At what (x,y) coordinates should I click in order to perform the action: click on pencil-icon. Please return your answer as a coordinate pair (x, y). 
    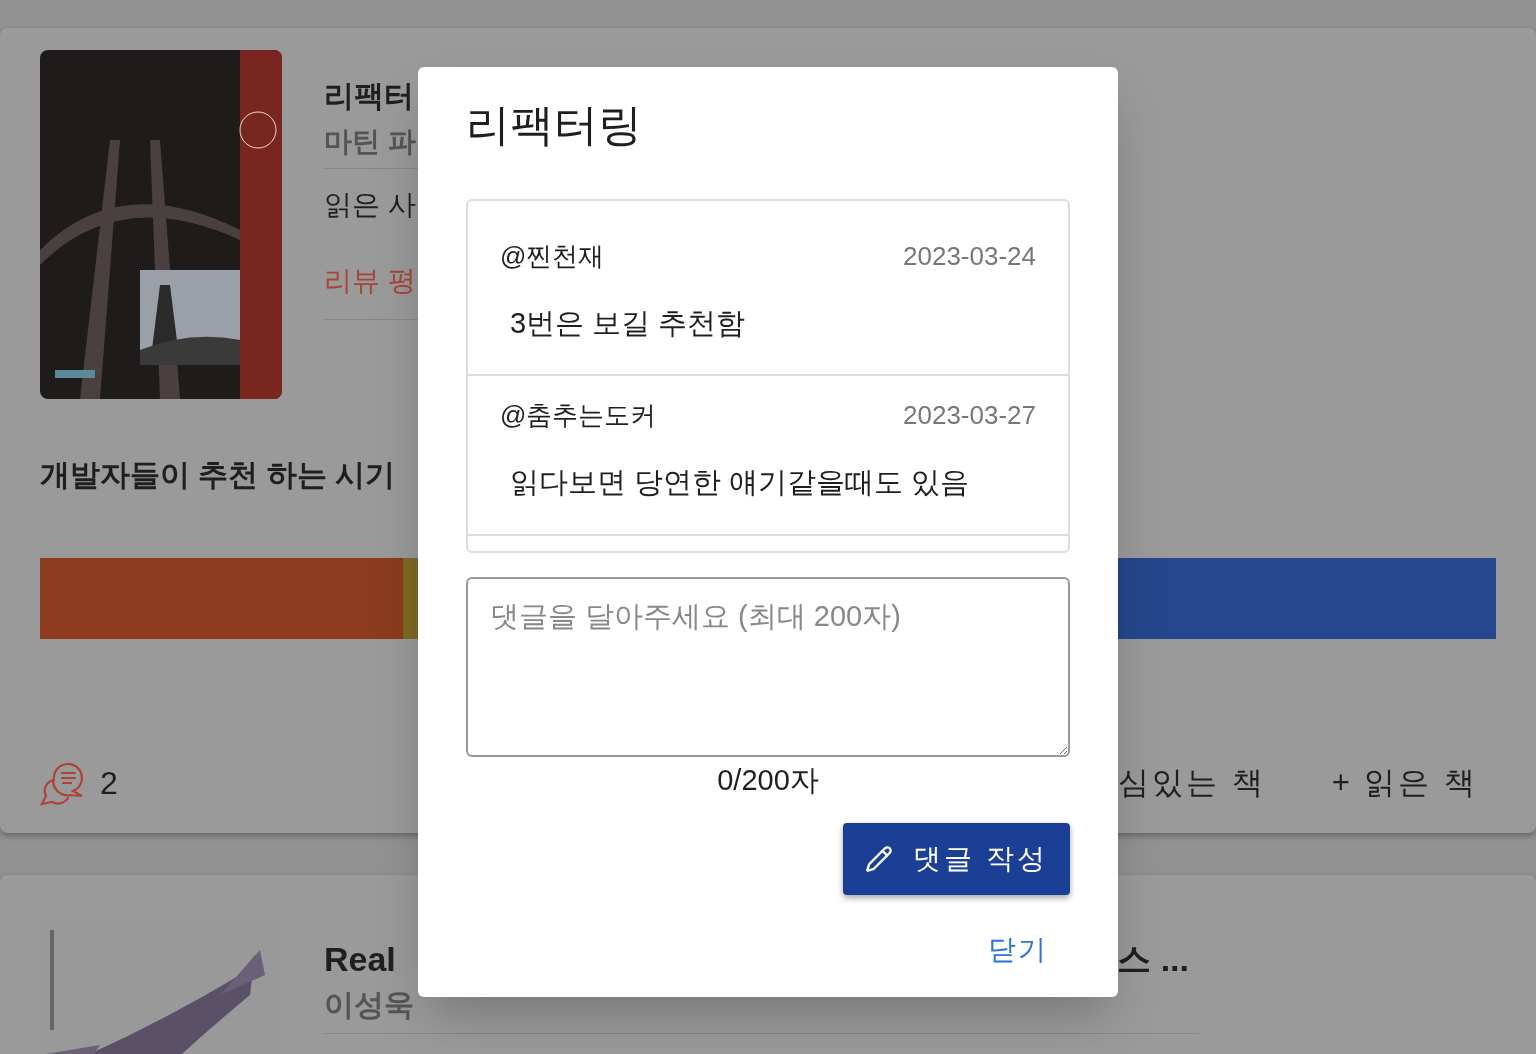
    Looking at the image, I should click on (879, 858).